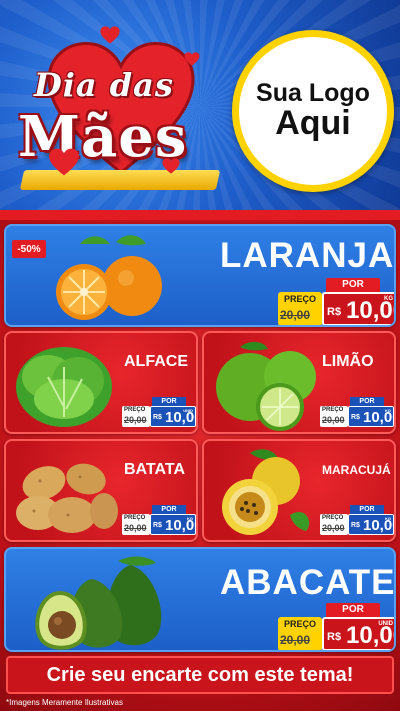 This screenshot has height=711, width=400. What do you see at coordinates (64, 702) in the screenshot?
I see `footnote: *Imagens Meramente Ilustrativas` at bounding box center [64, 702].